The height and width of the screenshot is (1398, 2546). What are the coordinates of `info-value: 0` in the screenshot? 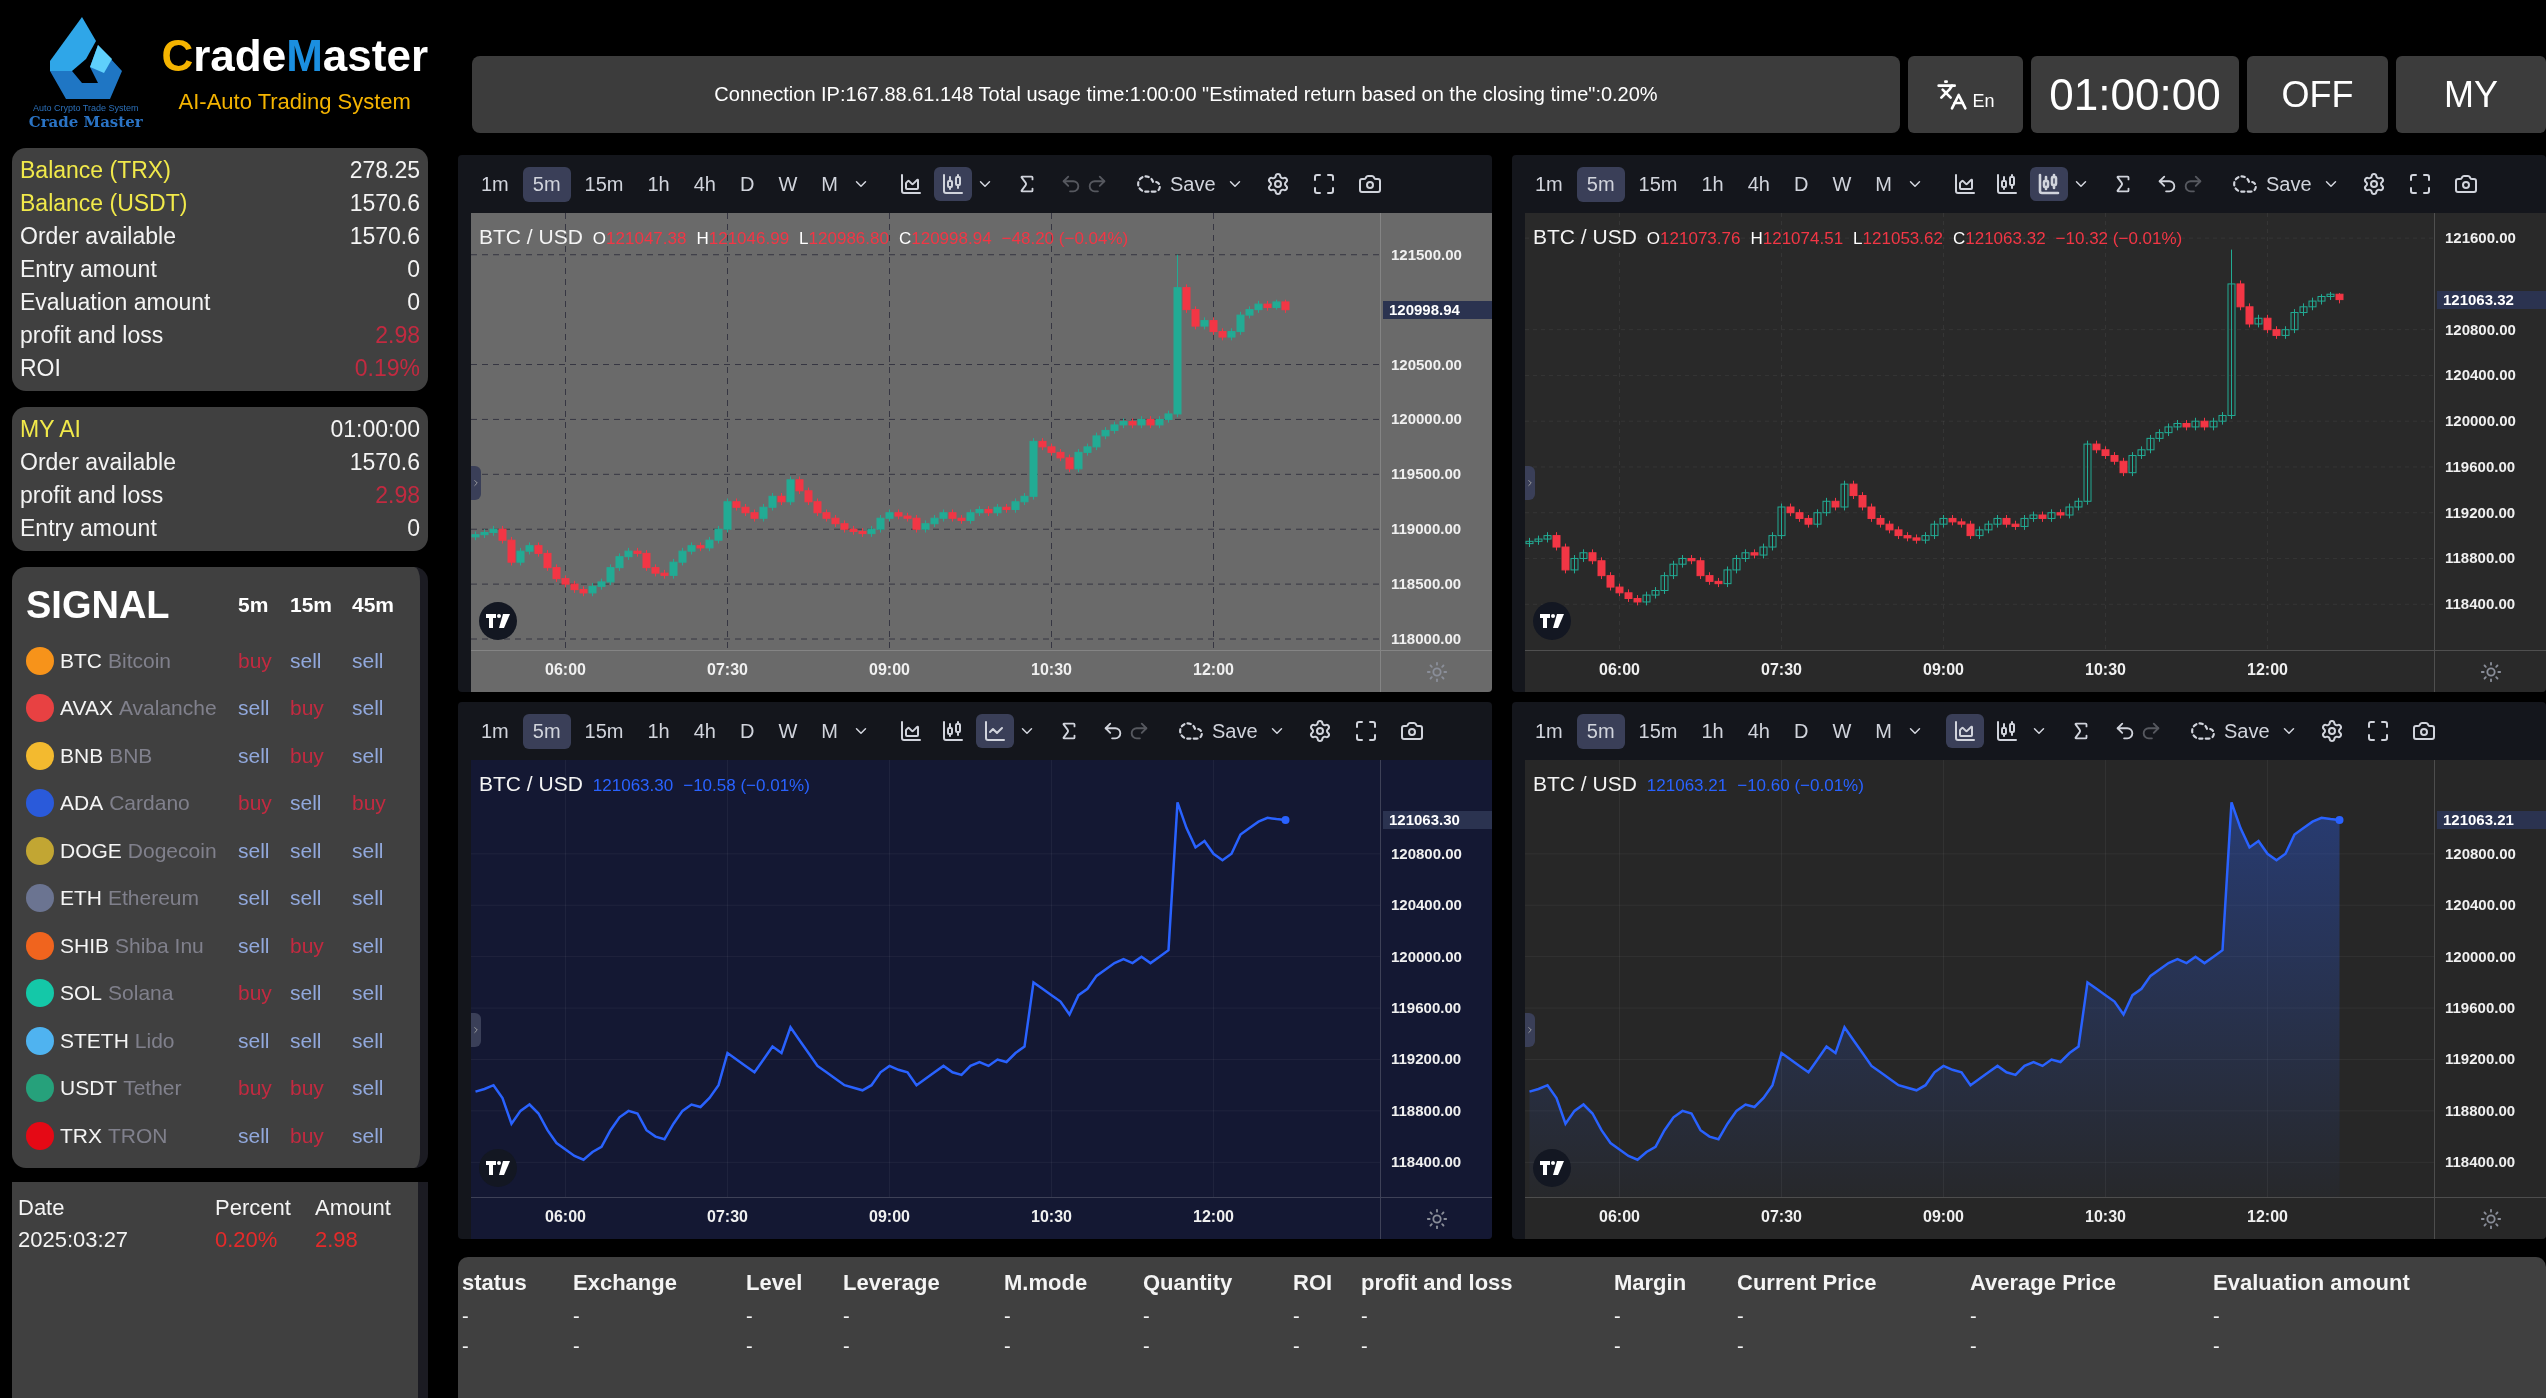 It's located at (413, 302).